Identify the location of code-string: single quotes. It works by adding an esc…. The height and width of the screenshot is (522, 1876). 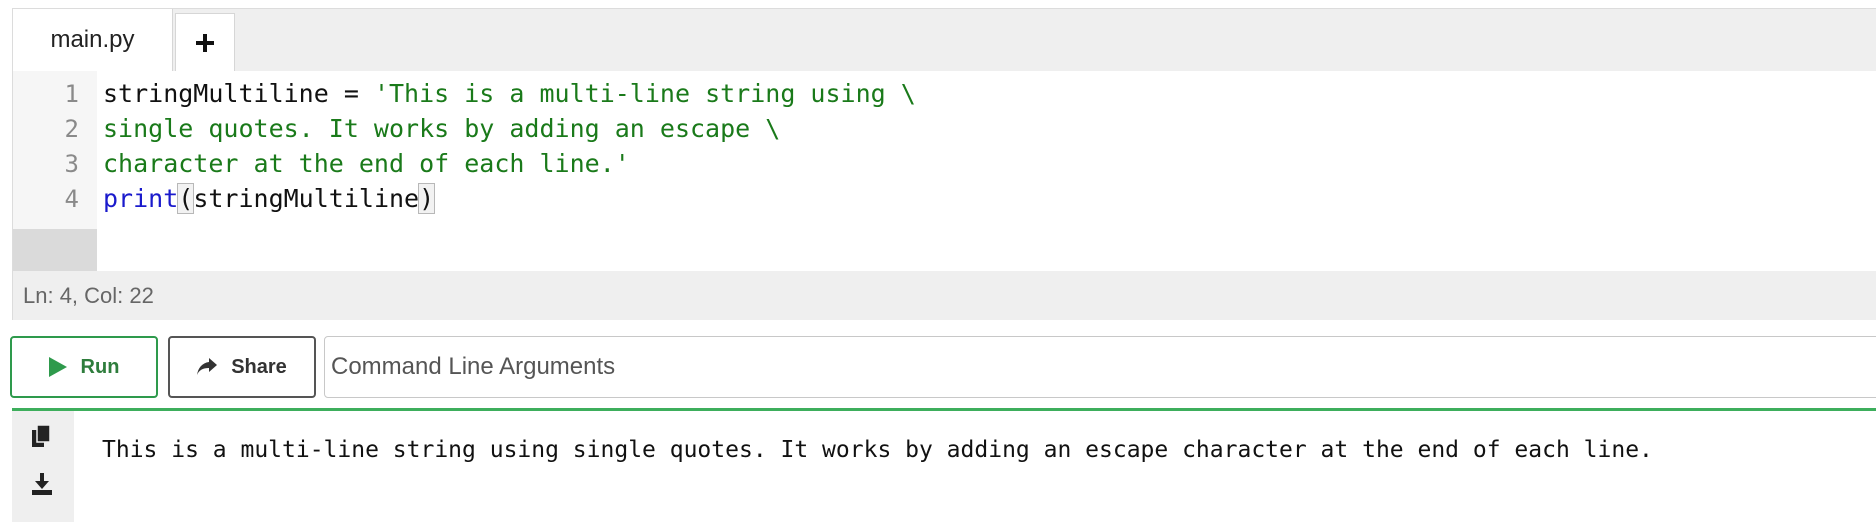
(442, 128).